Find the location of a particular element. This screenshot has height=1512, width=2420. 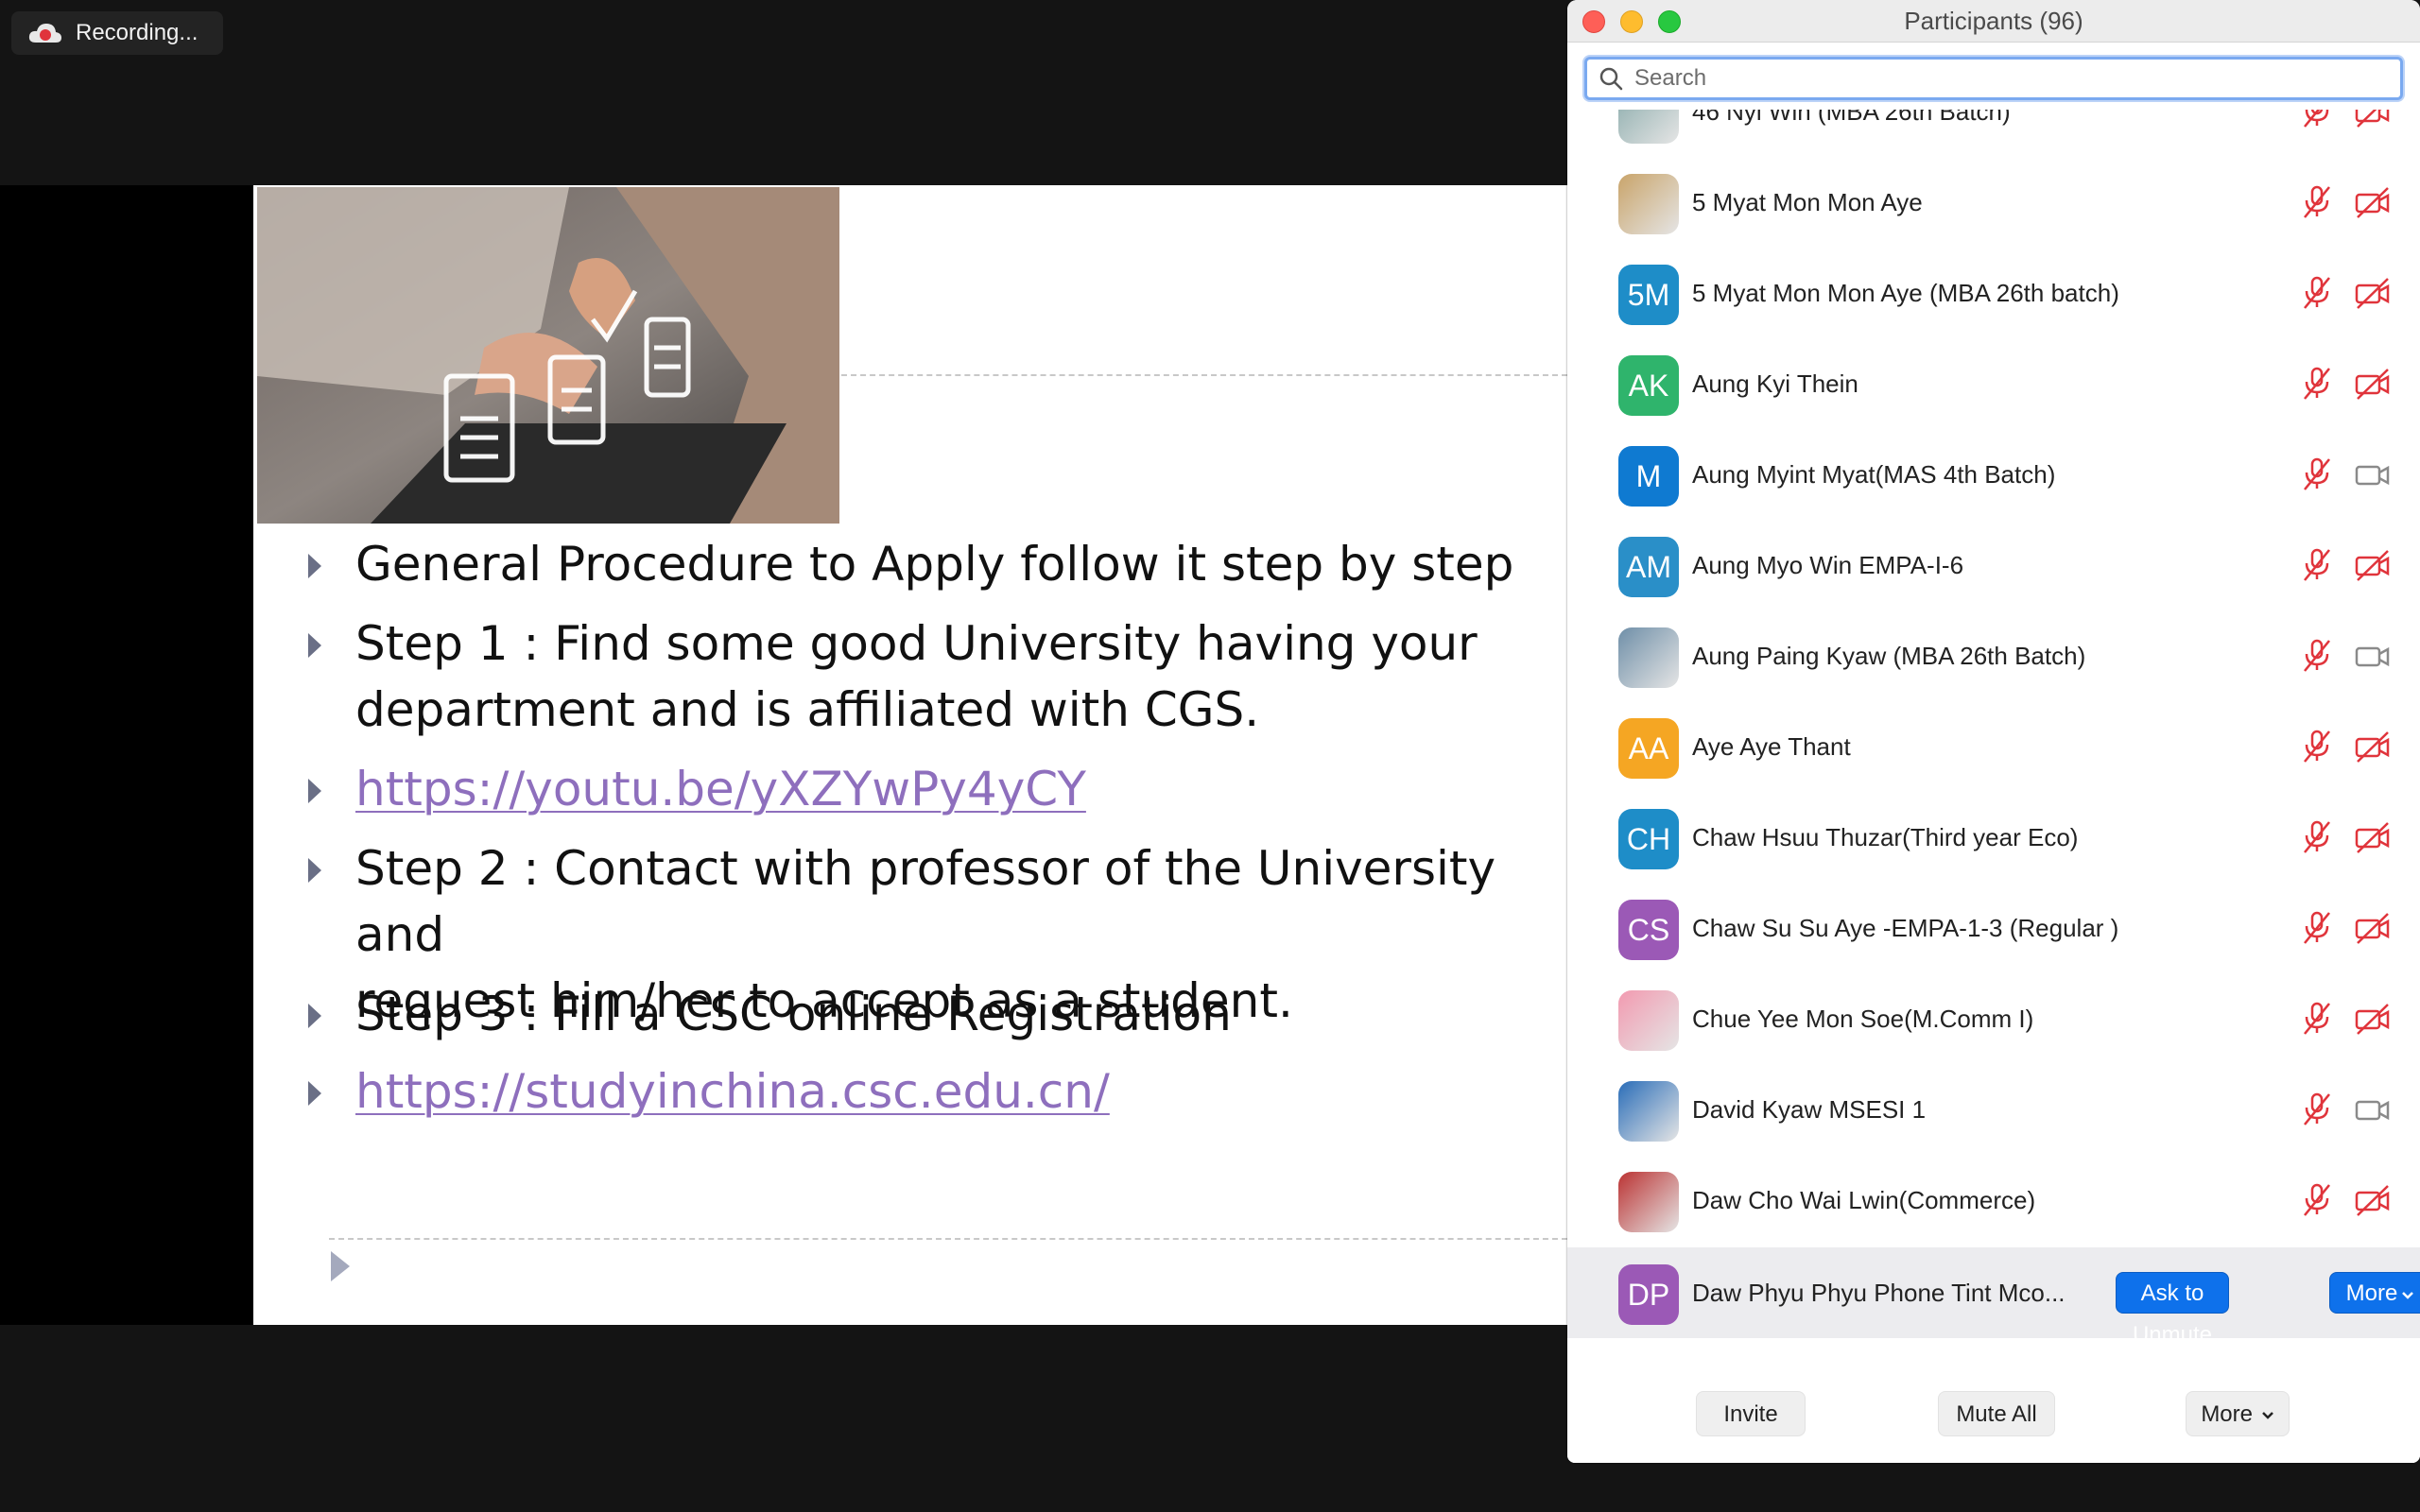

participant-row: AK Aung Kyi Thein is located at coordinates (1993, 383).